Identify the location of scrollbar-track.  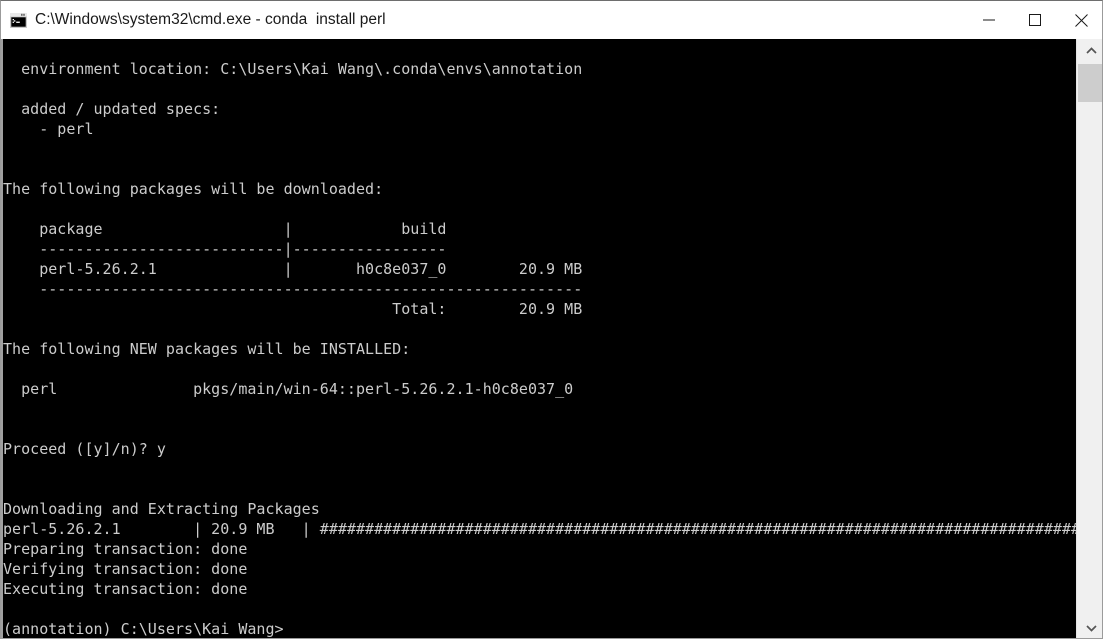
(1089, 339).